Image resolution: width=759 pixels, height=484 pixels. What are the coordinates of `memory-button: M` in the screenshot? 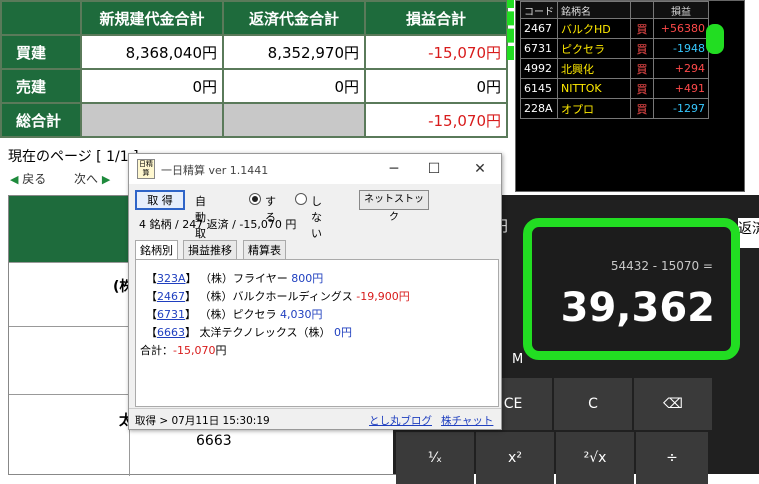 It's located at (517, 359).